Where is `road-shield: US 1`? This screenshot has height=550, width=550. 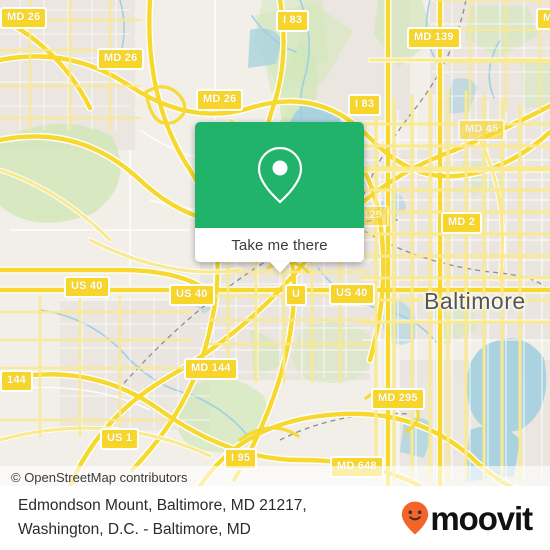
road-shield: US 1 is located at coordinates (120, 439).